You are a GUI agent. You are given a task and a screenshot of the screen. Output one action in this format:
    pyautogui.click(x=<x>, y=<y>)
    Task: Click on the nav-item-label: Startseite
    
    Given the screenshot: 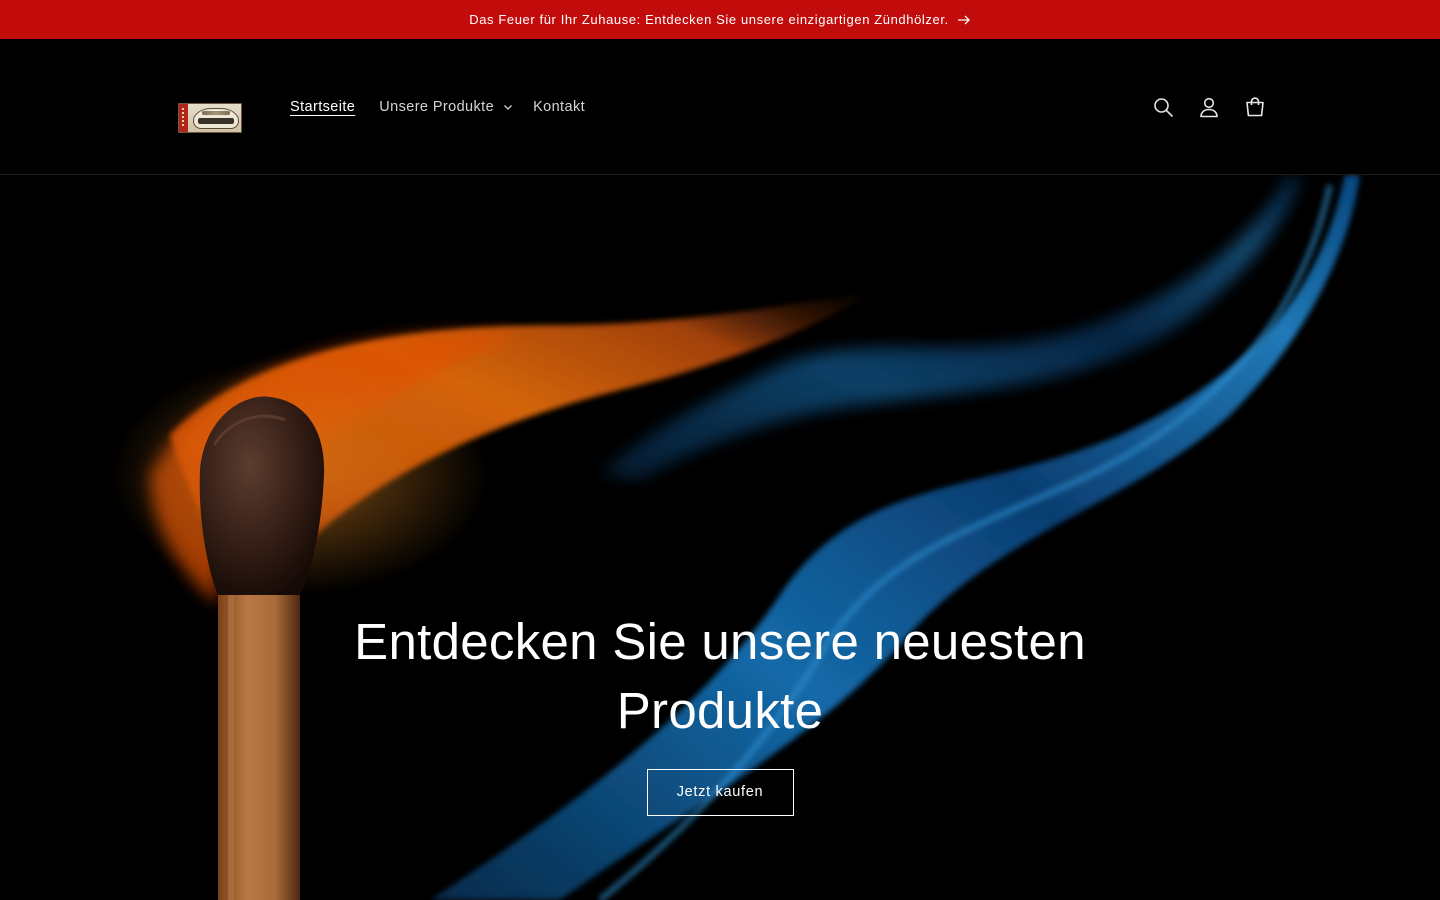 What is the action you would take?
    pyautogui.click(x=323, y=107)
    